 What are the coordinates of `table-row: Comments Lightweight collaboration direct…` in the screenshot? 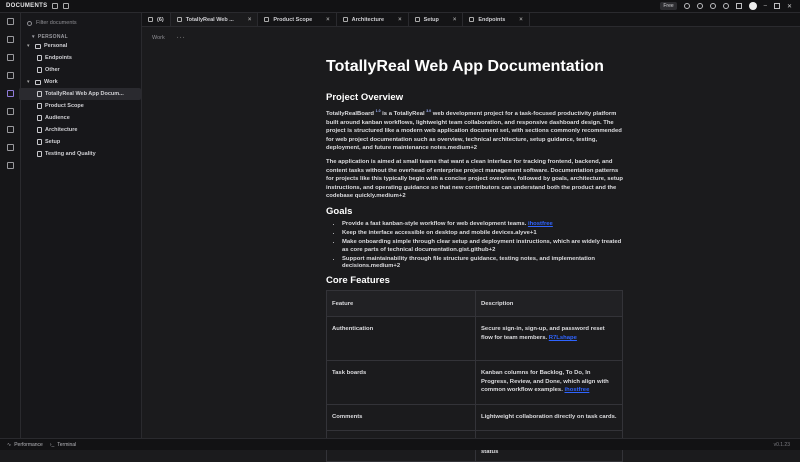 It's located at (474, 418).